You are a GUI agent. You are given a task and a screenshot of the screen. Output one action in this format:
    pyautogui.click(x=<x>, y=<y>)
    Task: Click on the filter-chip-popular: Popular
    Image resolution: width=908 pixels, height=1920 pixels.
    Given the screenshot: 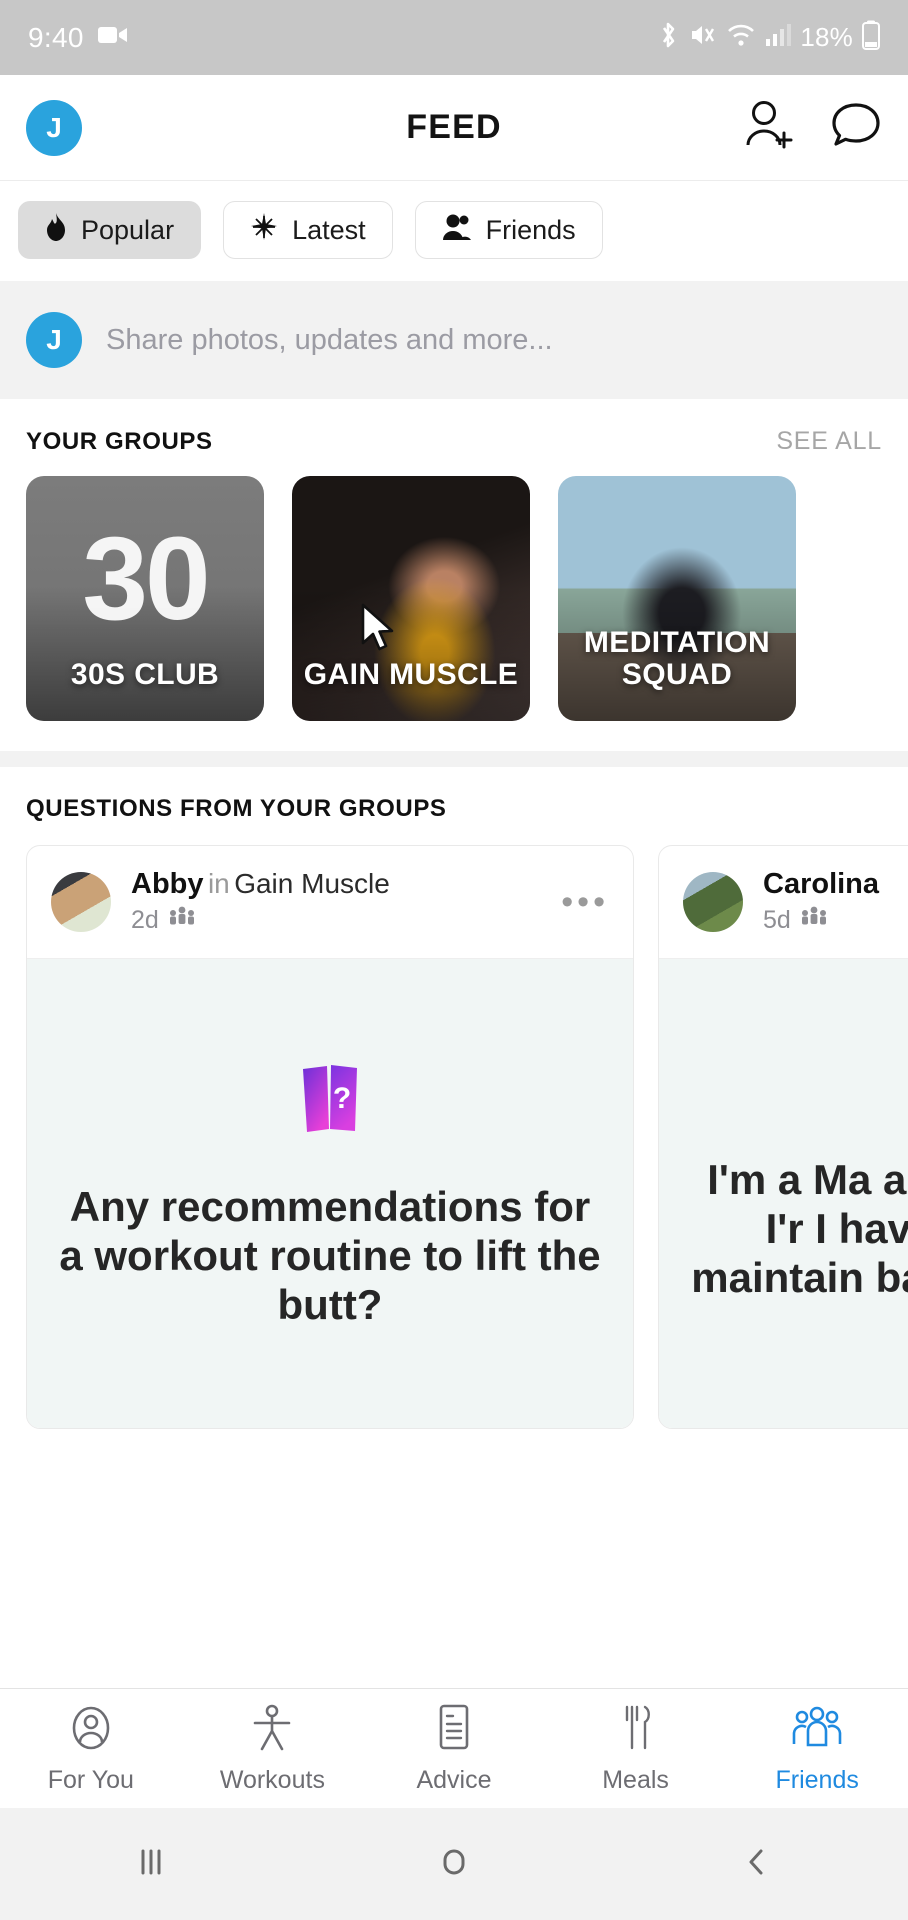 What is the action you would take?
    pyautogui.click(x=110, y=230)
    